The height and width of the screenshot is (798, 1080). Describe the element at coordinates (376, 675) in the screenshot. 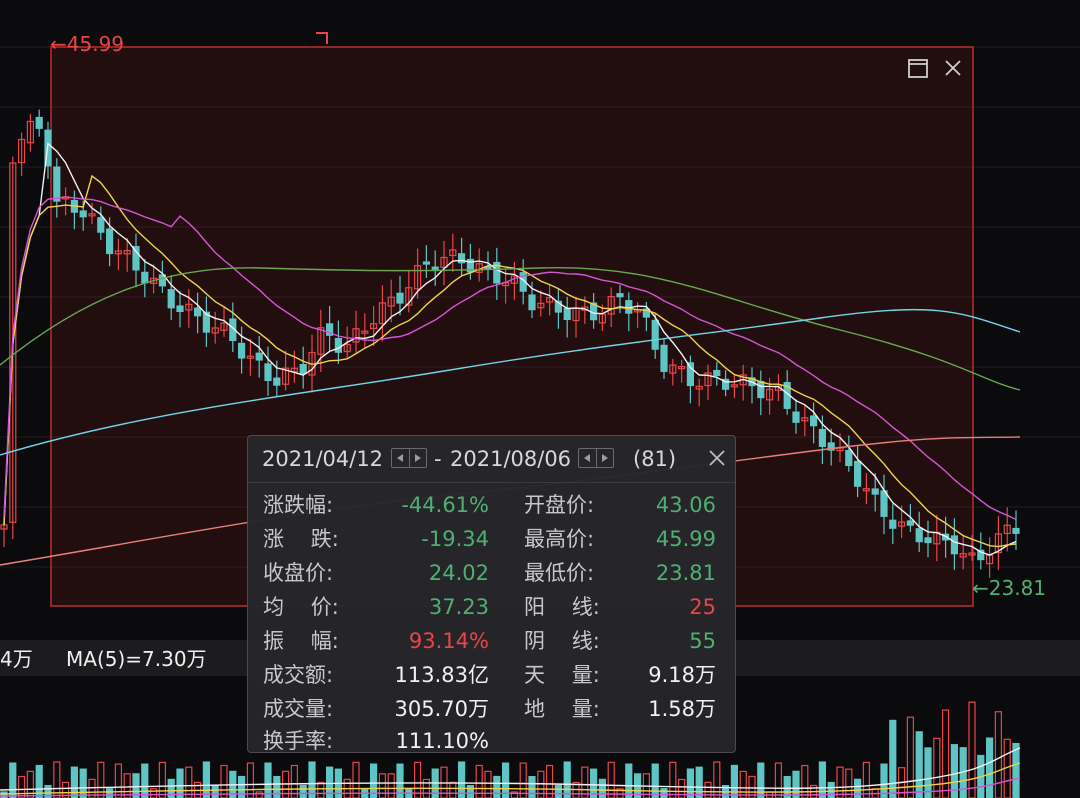

I see `stat-row: 成交额: 113.83亿` at that location.